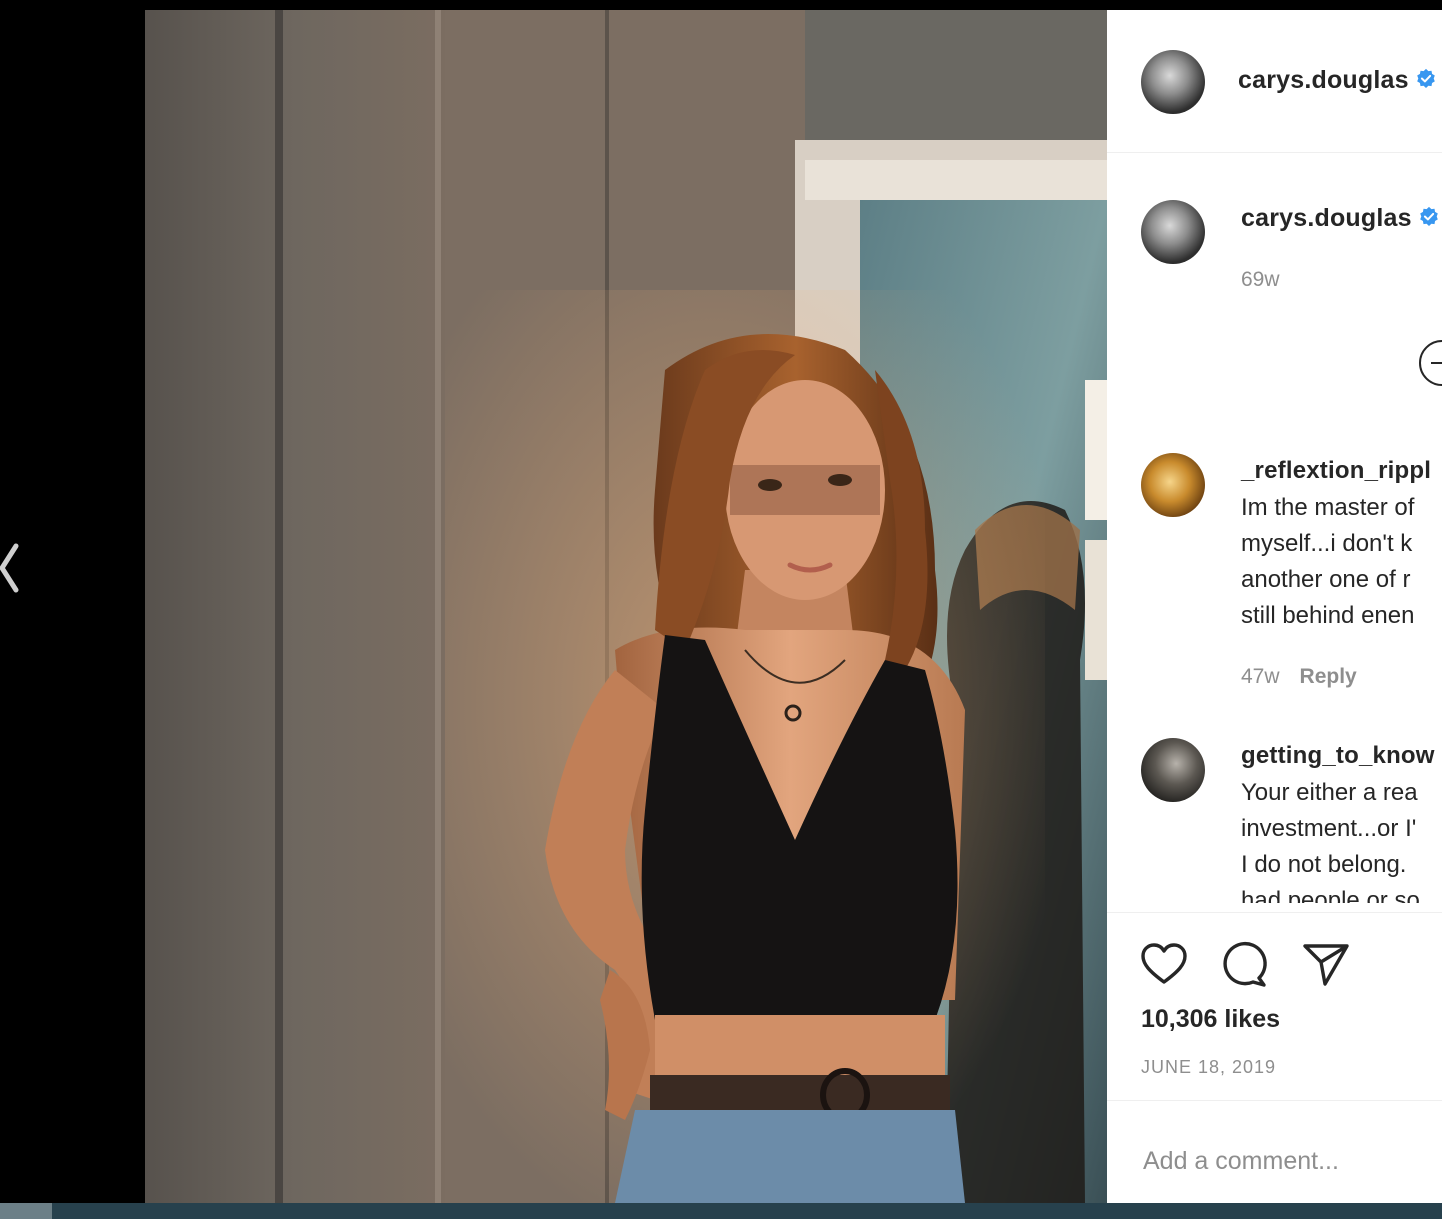 The image size is (1442, 1219). I want to click on comment-line: I do not belong., so click(1324, 864).